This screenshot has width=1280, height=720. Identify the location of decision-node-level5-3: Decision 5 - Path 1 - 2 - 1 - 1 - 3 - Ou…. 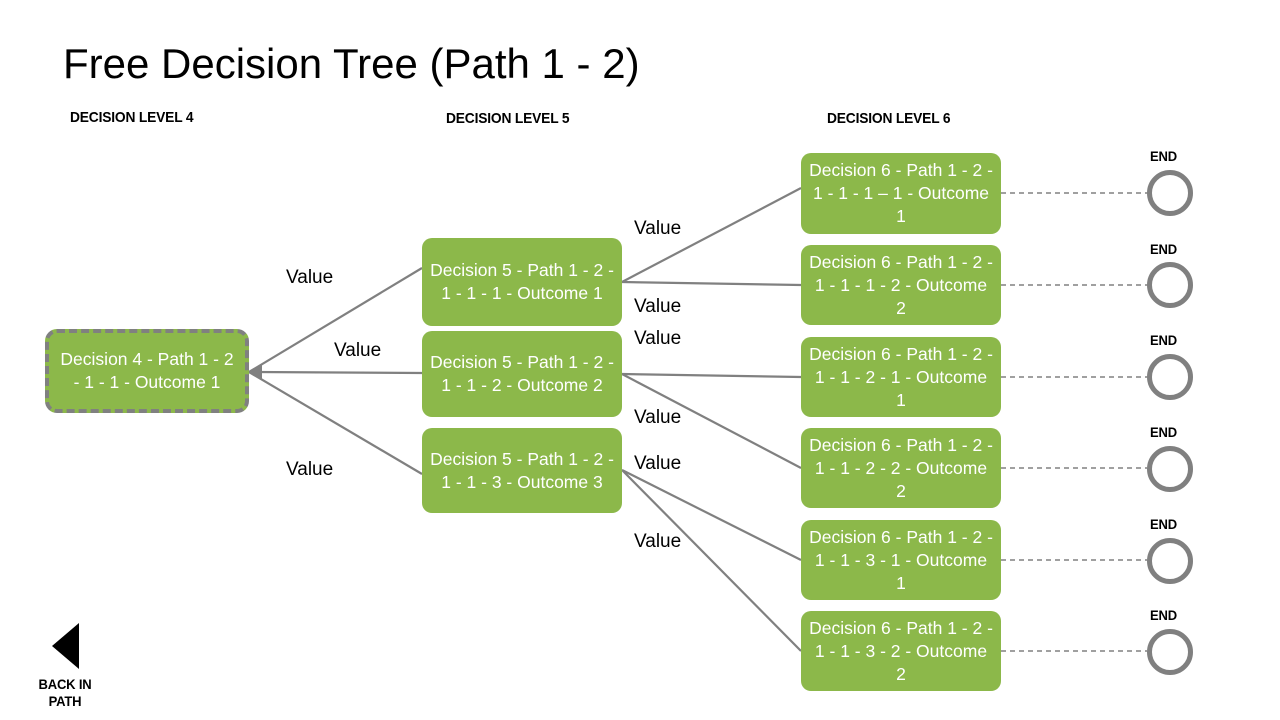
(522, 470).